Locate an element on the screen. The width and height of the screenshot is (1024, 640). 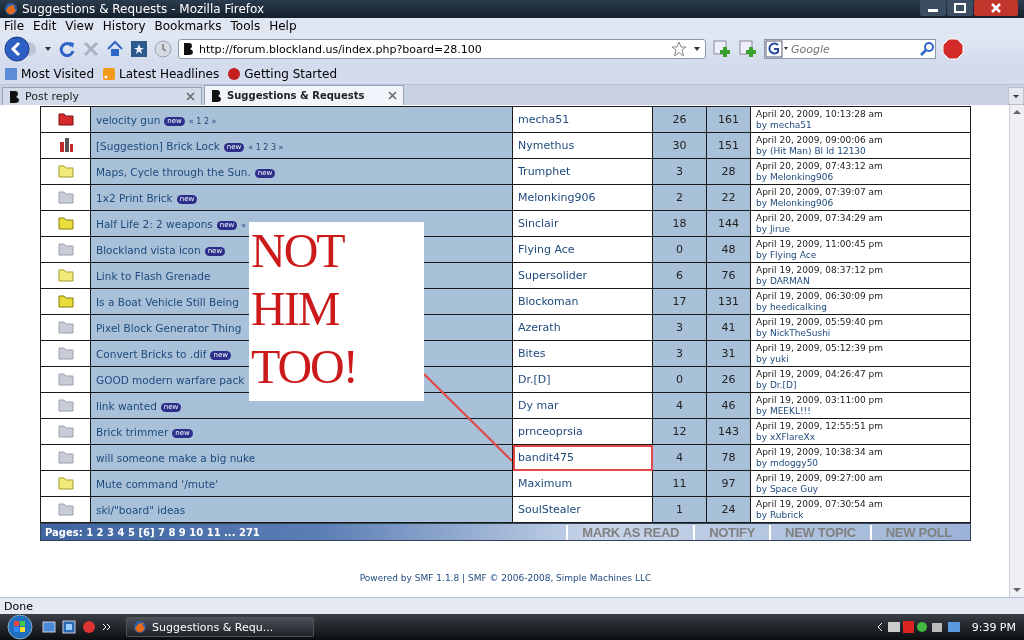
window-switch-icon is located at coordinates (69, 627).